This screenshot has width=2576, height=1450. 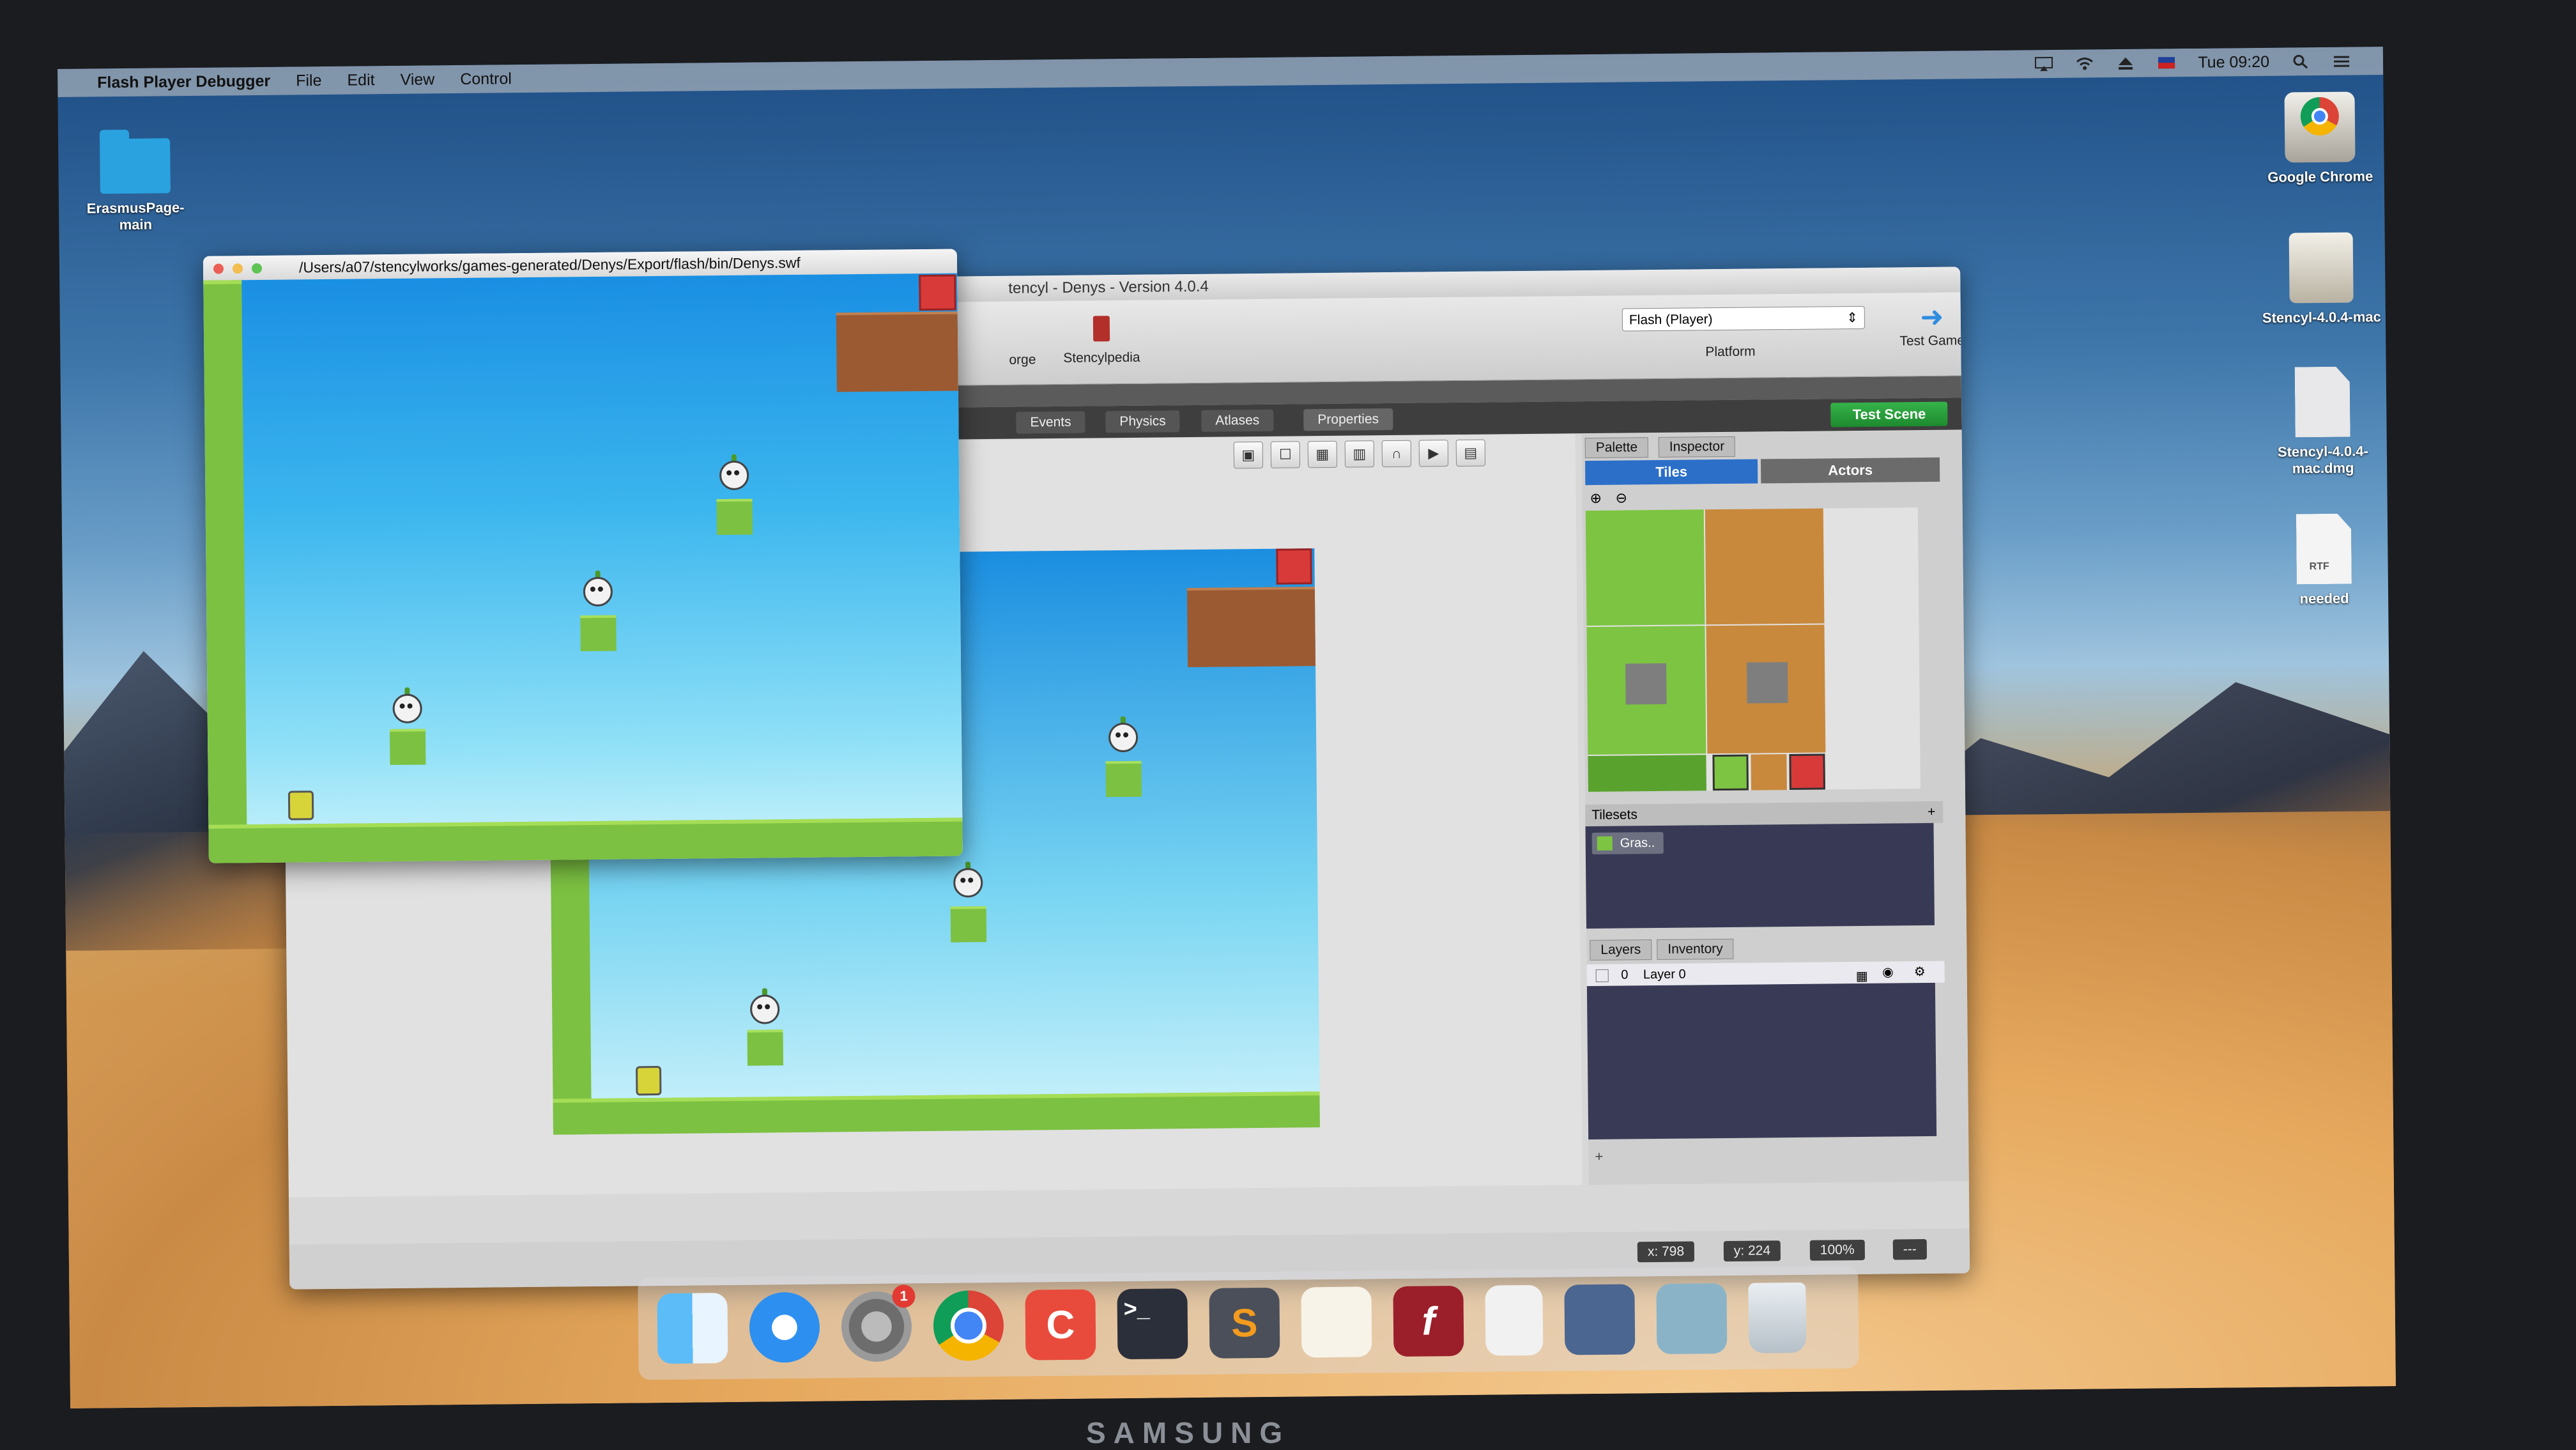 I want to click on scene-ground, so click(x=936, y=1113).